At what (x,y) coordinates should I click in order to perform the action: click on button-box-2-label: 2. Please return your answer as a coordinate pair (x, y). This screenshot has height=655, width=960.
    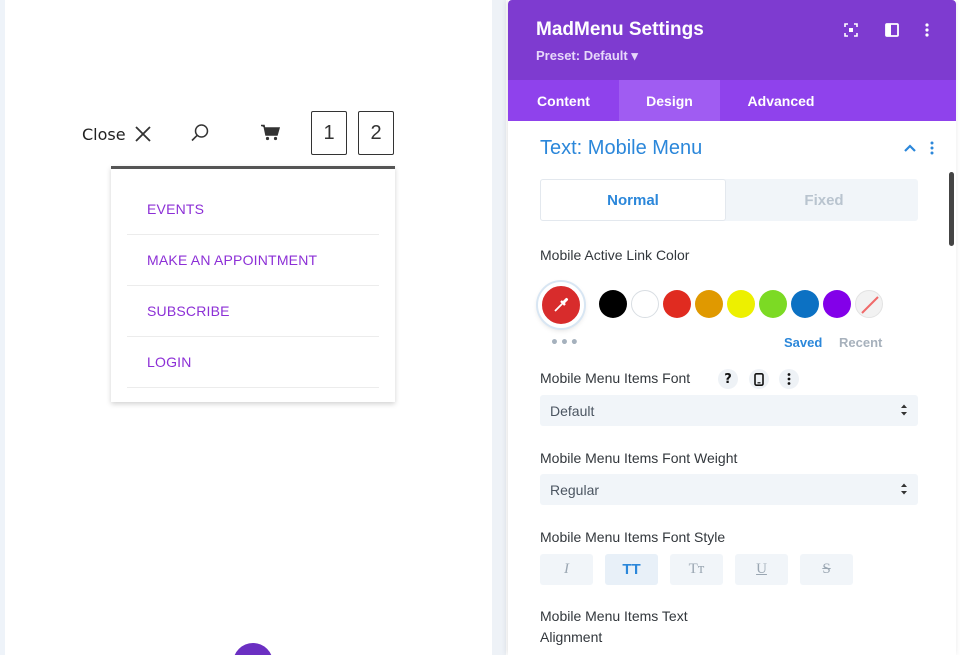
    Looking at the image, I should click on (376, 132).